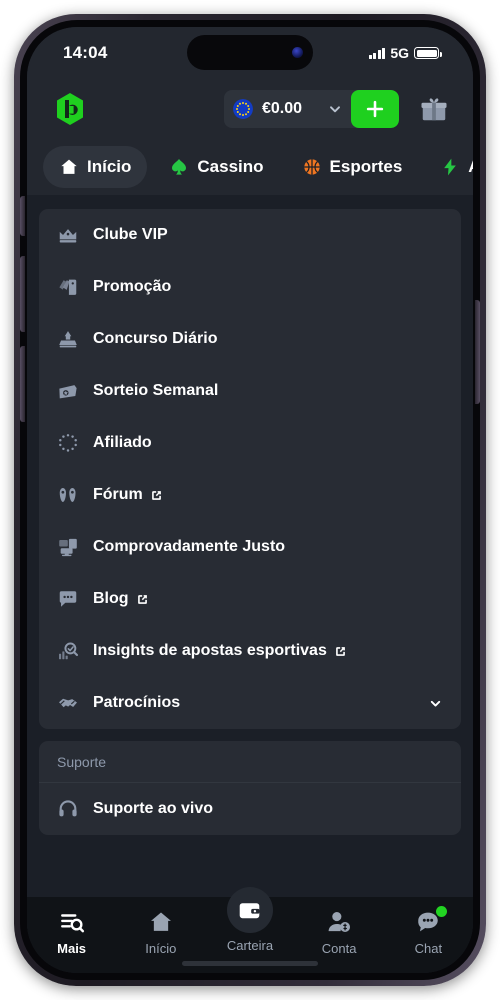 This screenshot has width=500, height=1000. What do you see at coordinates (250, 339) in the screenshot?
I see `menu-item-concurso-di-rio: Concurso Diário` at bounding box center [250, 339].